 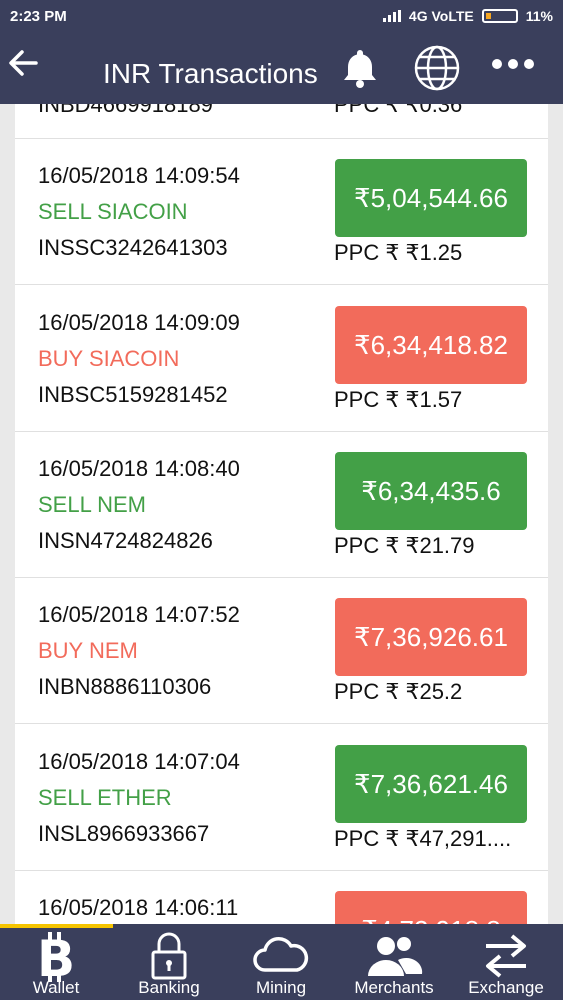 I want to click on bell-icon, so click(x=360, y=68).